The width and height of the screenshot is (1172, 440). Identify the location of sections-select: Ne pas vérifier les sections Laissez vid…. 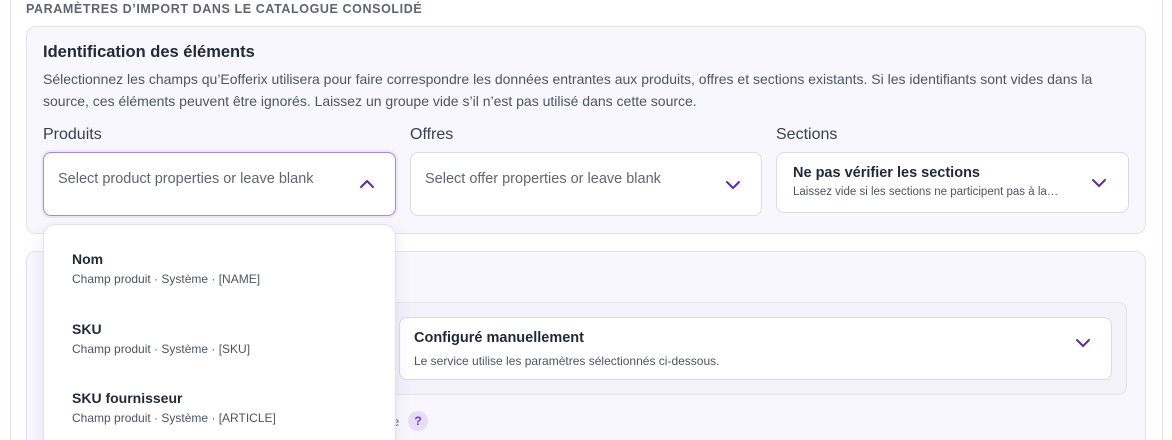
(952, 182).